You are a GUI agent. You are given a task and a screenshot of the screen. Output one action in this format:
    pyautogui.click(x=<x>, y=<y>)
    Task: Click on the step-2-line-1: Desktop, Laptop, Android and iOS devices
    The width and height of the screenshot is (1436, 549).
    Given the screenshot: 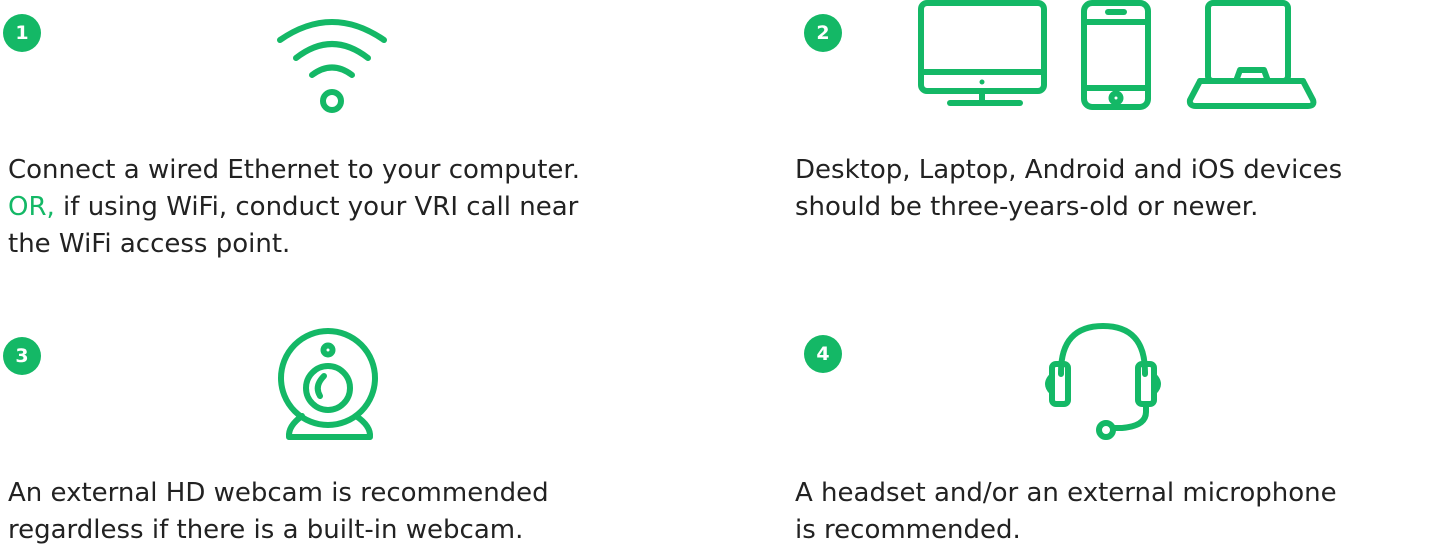 What is the action you would take?
    pyautogui.click(x=1069, y=170)
    